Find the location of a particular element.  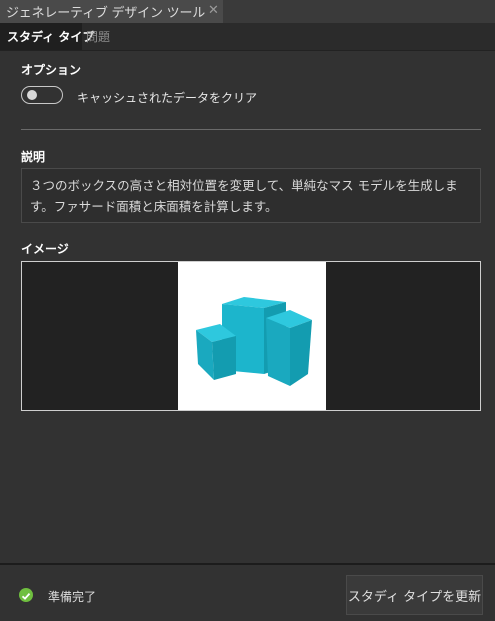

image-preview-background is located at coordinates (252, 336).